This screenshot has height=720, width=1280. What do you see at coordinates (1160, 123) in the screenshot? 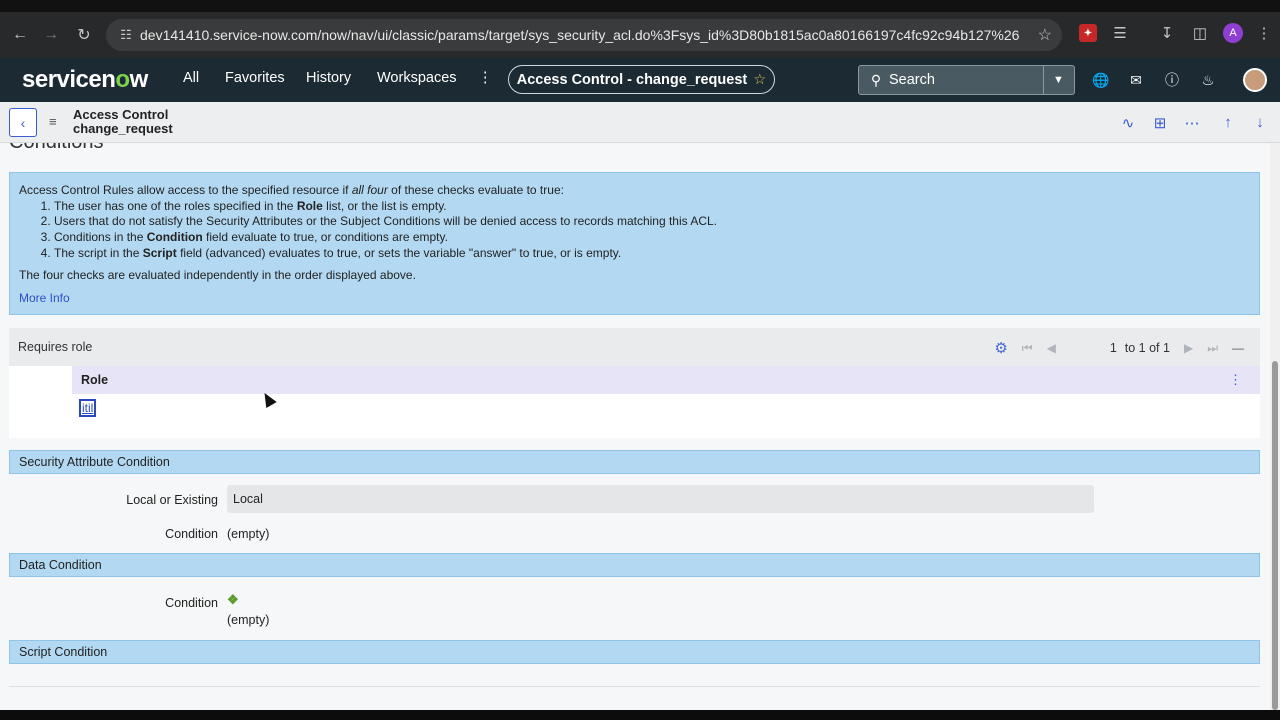
I see `settings-sliders-icon: ⊞` at bounding box center [1160, 123].